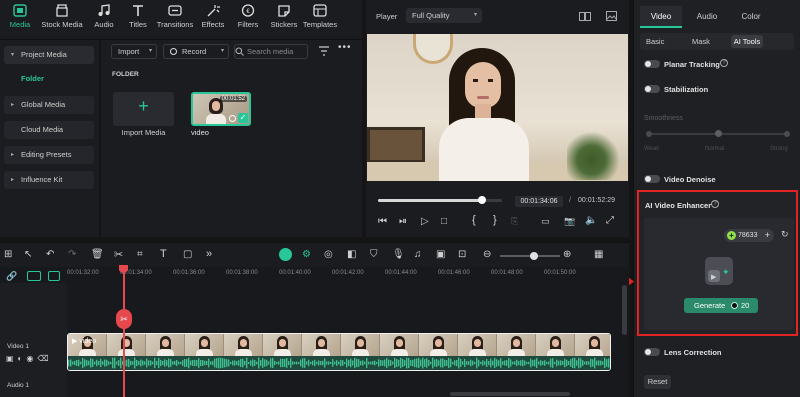 The height and width of the screenshot is (397, 800). I want to click on clip-thumbnail-frame, so click(321, 345).